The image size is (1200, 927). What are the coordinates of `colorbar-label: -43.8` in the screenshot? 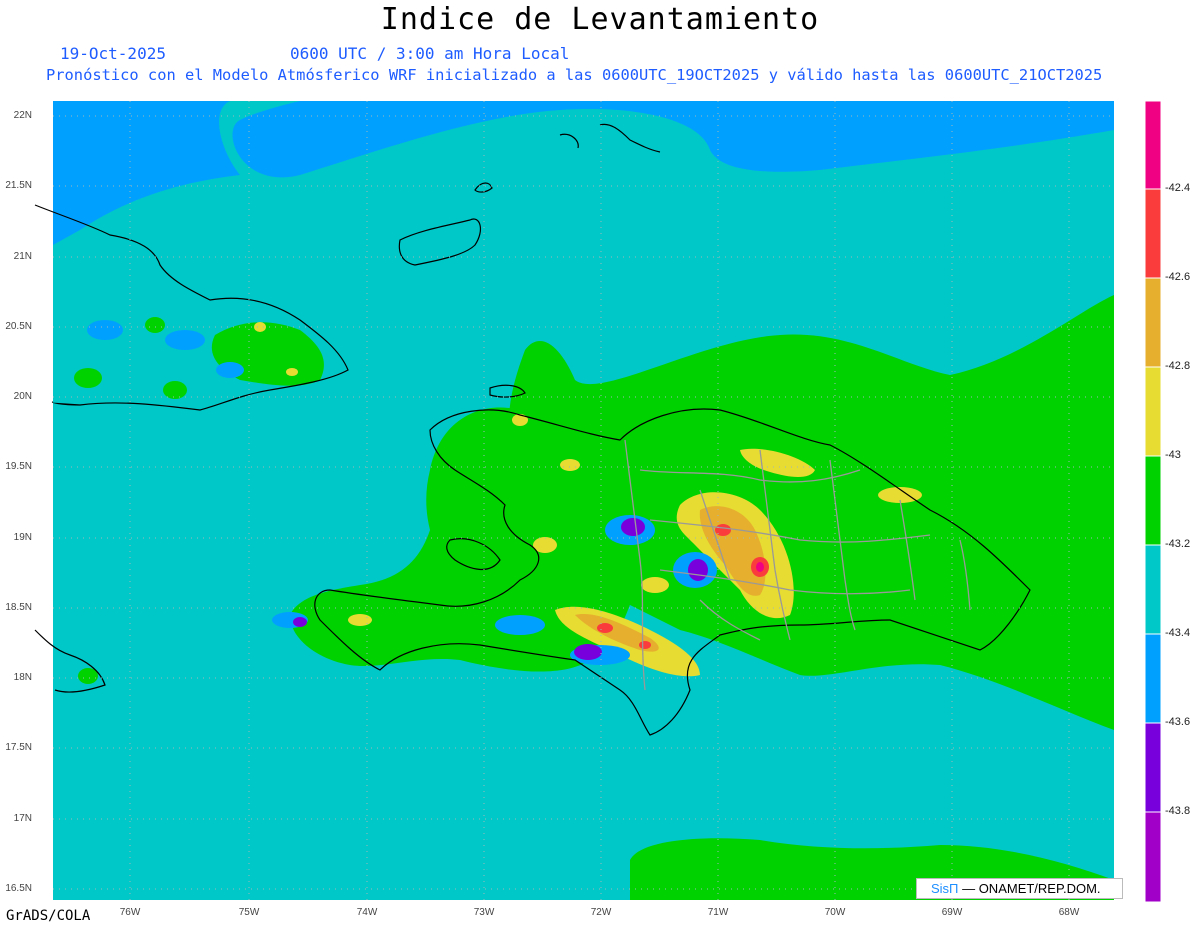 It's located at (1178, 811).